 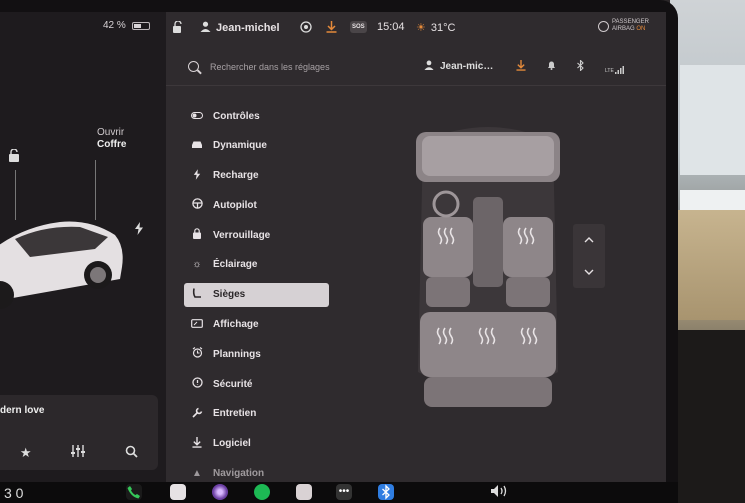 What do you see at coordinates (344, 492) in the screenshot?
I see `more-apps-icon: •••` at bounding box center [344, 492].